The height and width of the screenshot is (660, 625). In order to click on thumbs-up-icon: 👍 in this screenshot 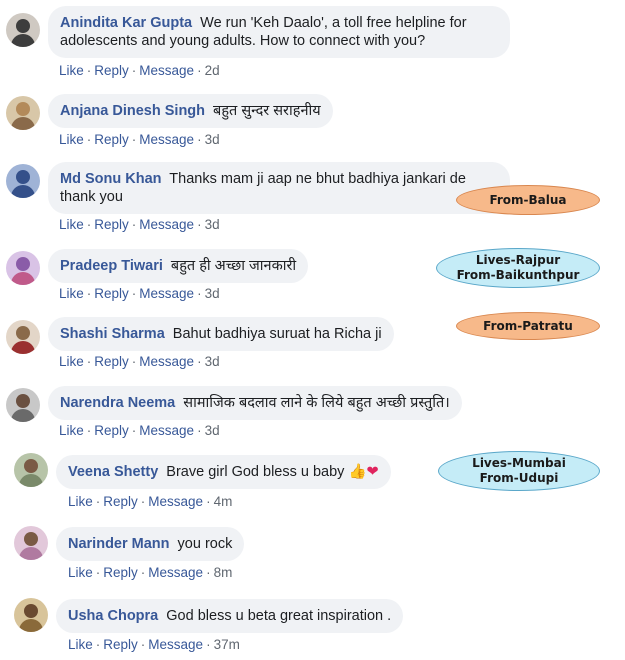, I will do `click(357, 472)`.